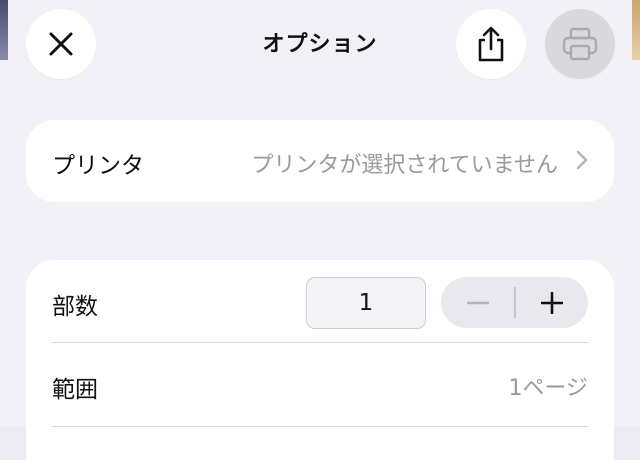  I want to click on share-icon, so click(491, 44).